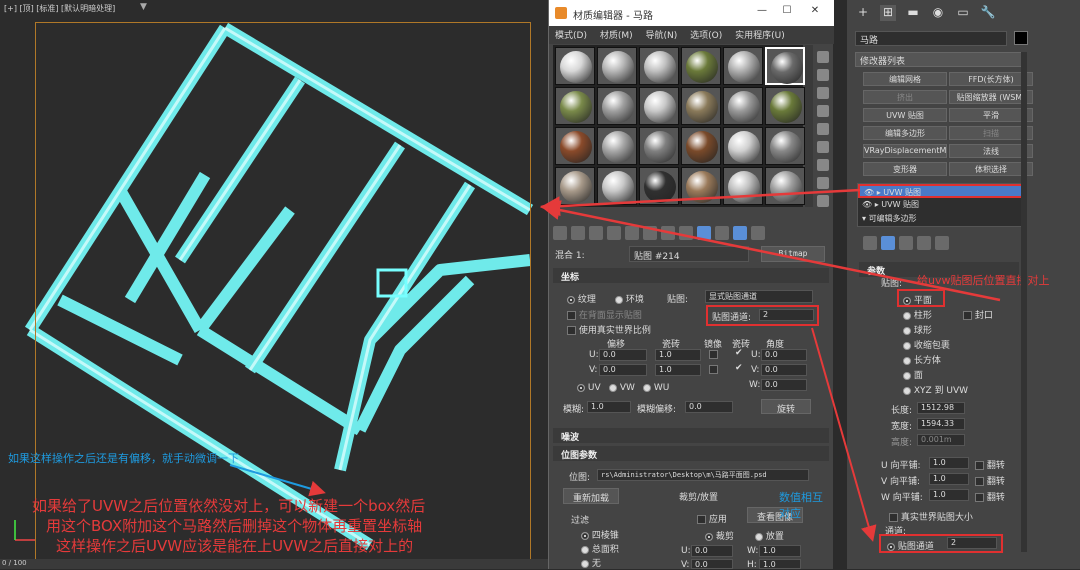 The height and width of the screenshot is (570, 1080). What do you see at coordinates (770, 251) in the screenshot?
I see `arrow-planar-to-viewport` at bounding box center [770, 251].